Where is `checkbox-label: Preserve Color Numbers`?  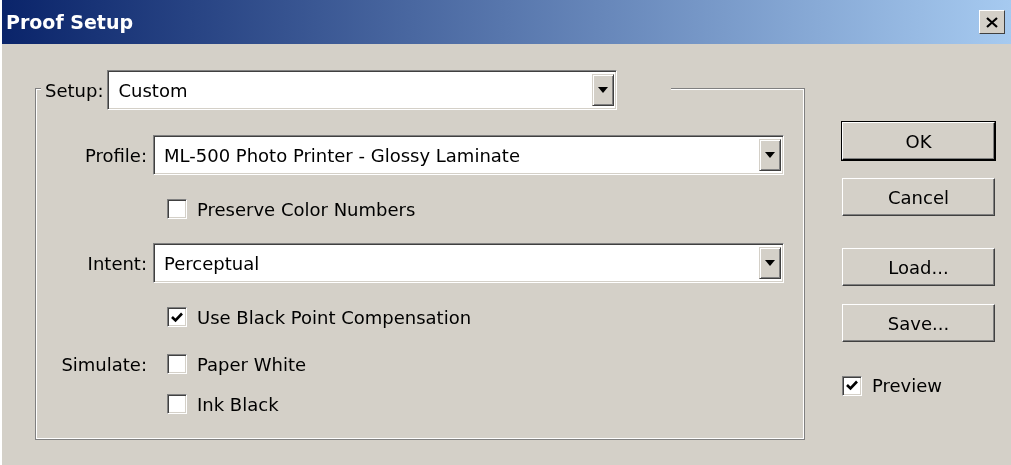
checkbox-label: Preserve Color Numbers is located at coordinates (306, 209).